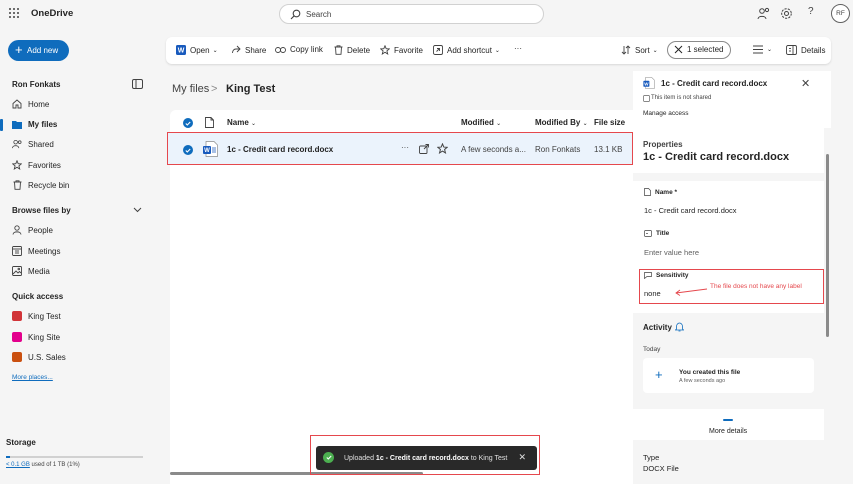 The width and height of the screenshot is (853, 484). Describe the element at coordinates (385, 50) in the screenshot. I see `star-icon` at that location.